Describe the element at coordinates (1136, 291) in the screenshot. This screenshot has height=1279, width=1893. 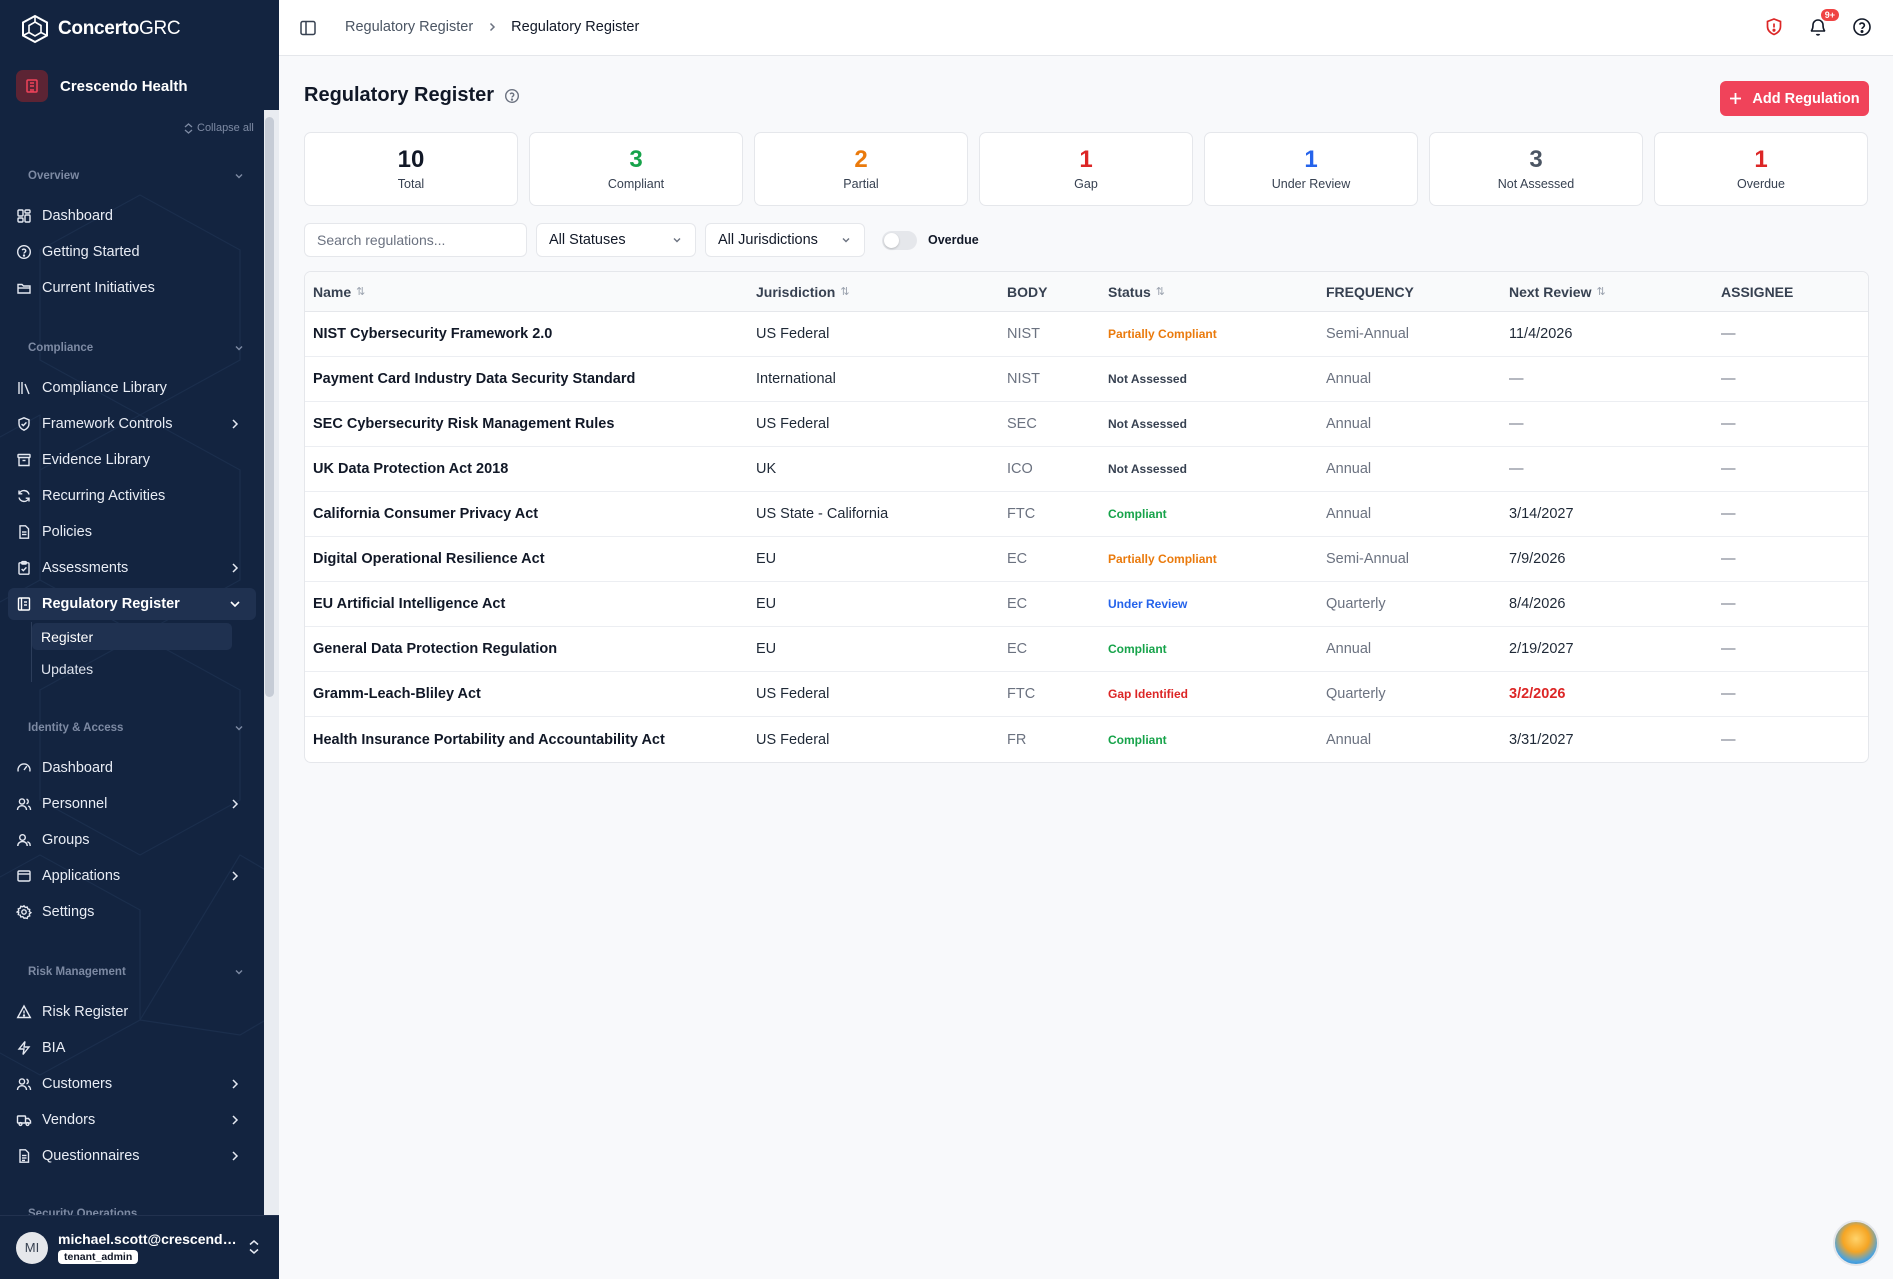
I see `column-header-status: Status ⇅` at that location.